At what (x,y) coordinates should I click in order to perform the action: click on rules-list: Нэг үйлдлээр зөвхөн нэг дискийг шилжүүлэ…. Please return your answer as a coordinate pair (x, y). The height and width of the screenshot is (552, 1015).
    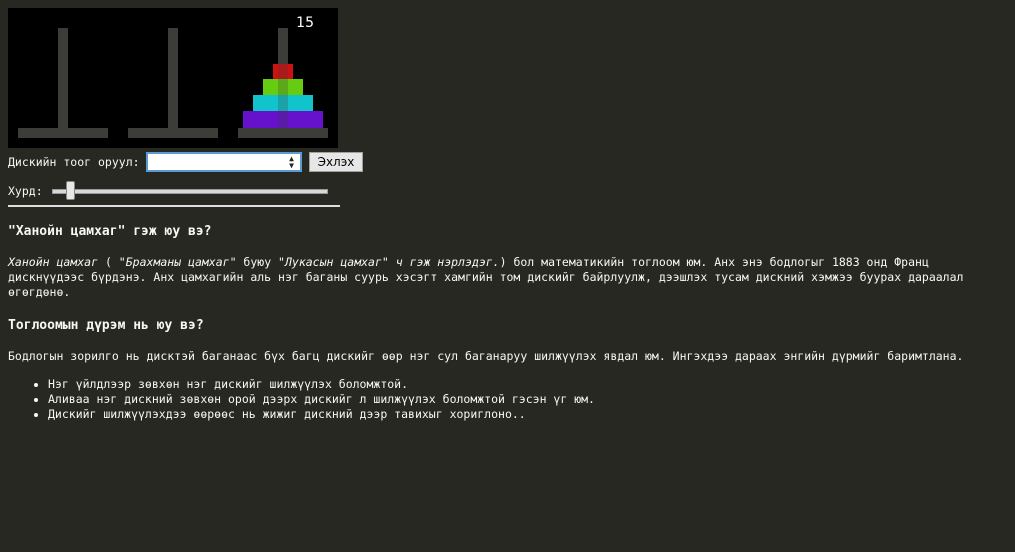
    Looking at the image, I should click on (301, 399).